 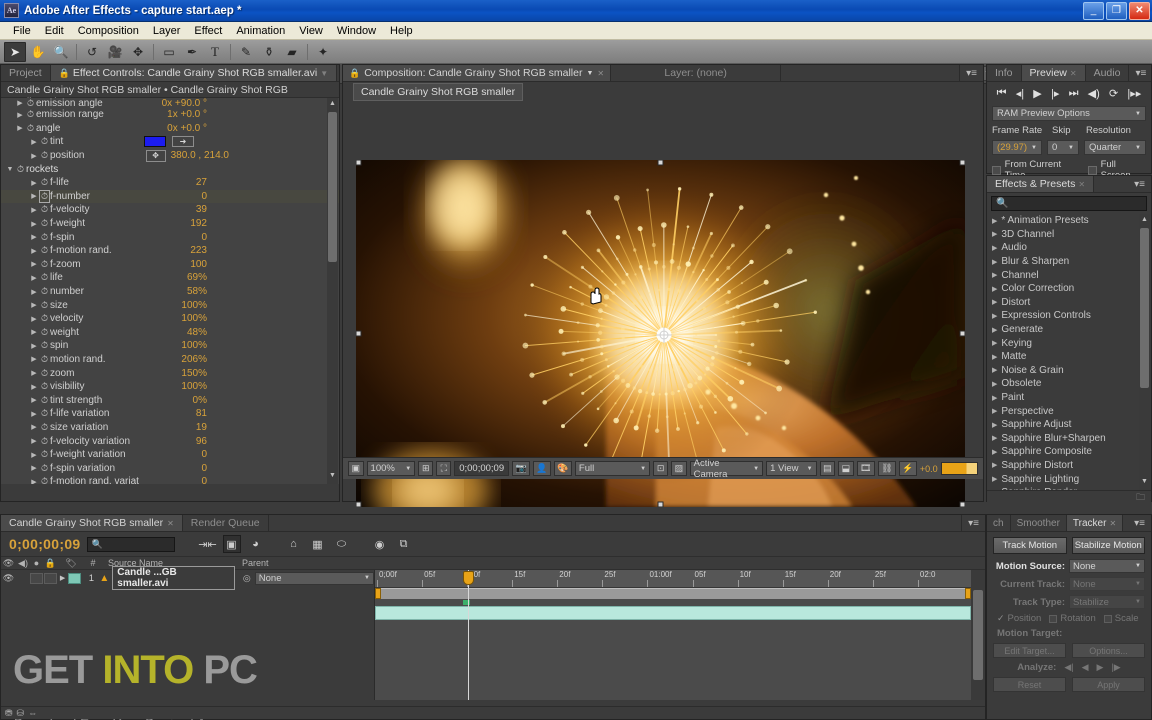 What do you see at coordinates (170, 196) in the screenshot?
I see `effect-property-row: ▶ ⏱ f-number 0` at bounding box center [170, 196].